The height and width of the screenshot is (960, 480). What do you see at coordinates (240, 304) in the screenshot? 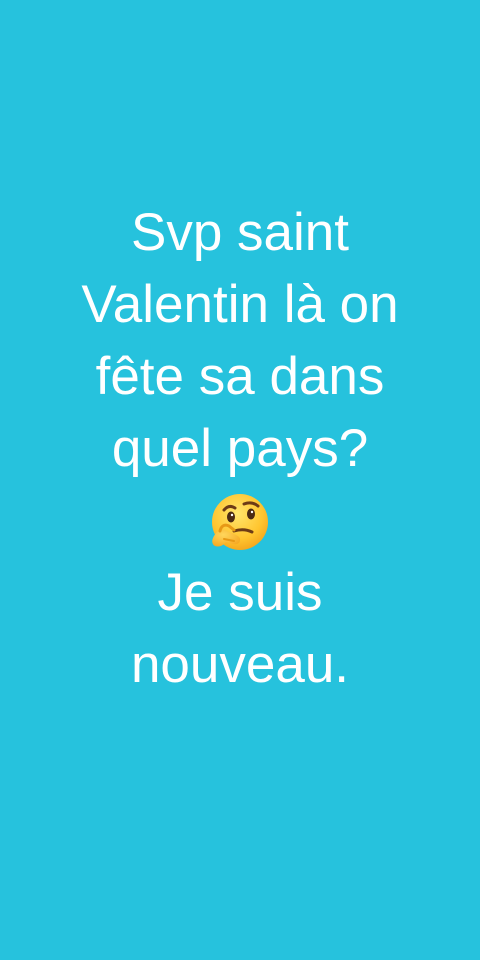
I see `status-line: Valentin là on` at bounding box center [240, 304].